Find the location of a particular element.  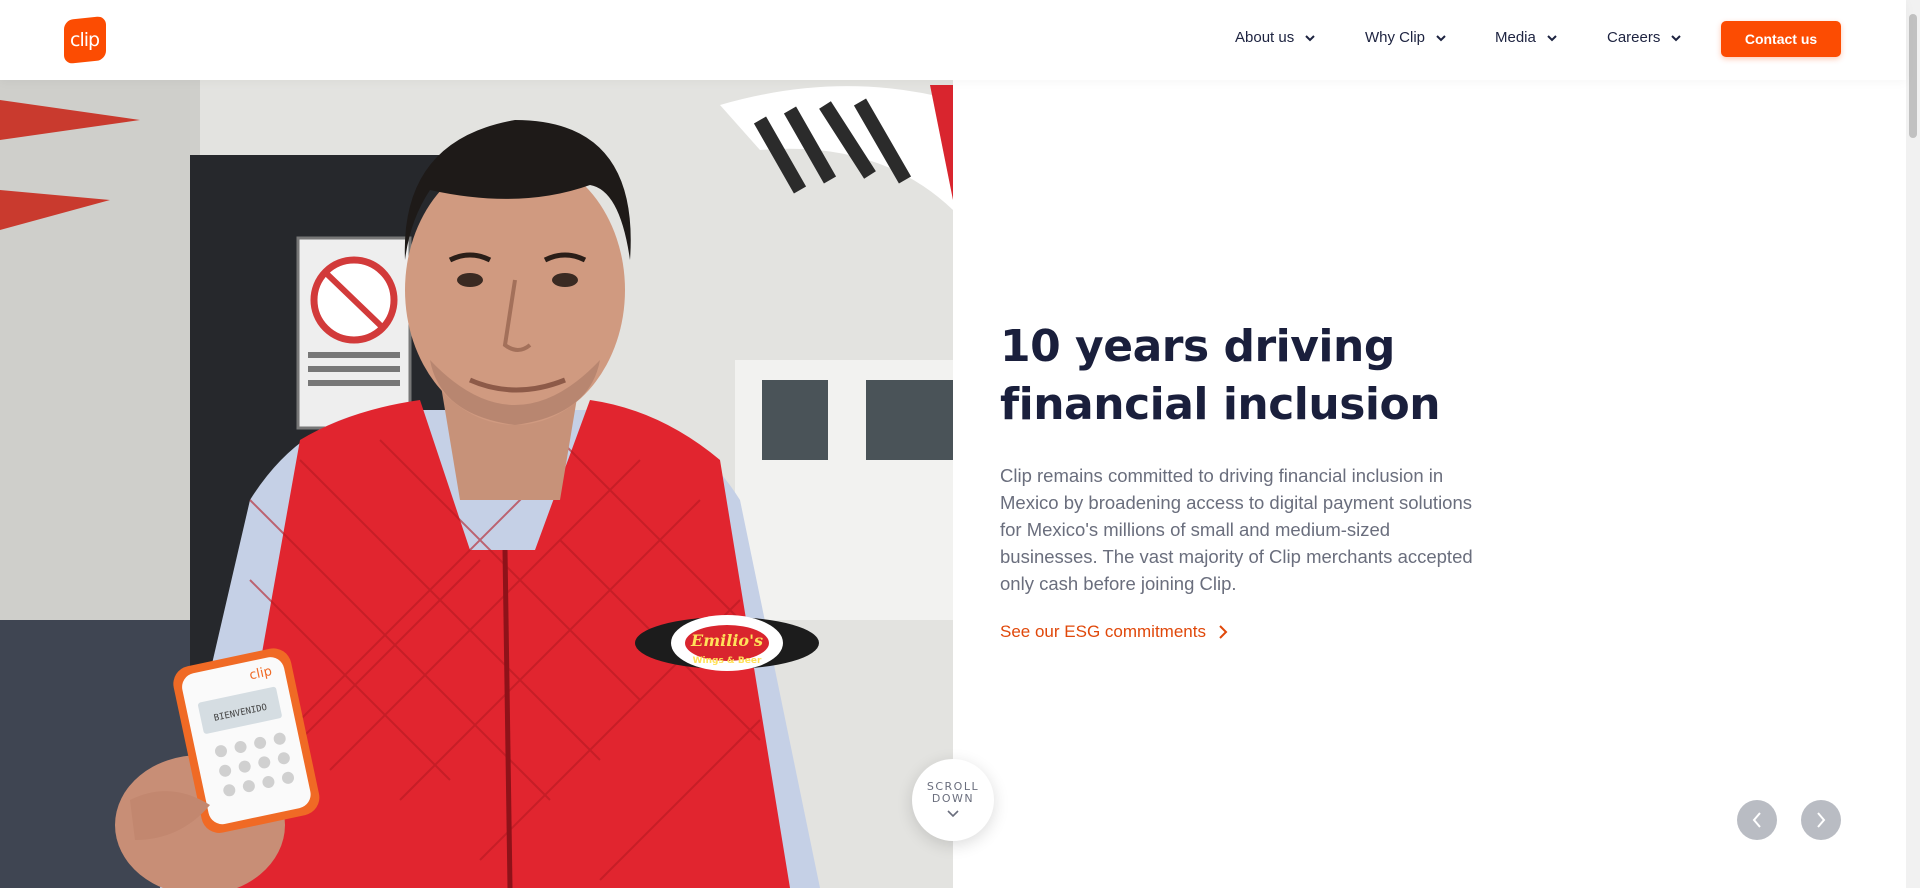

logo-text: clip is located at coordinates (85, 40).